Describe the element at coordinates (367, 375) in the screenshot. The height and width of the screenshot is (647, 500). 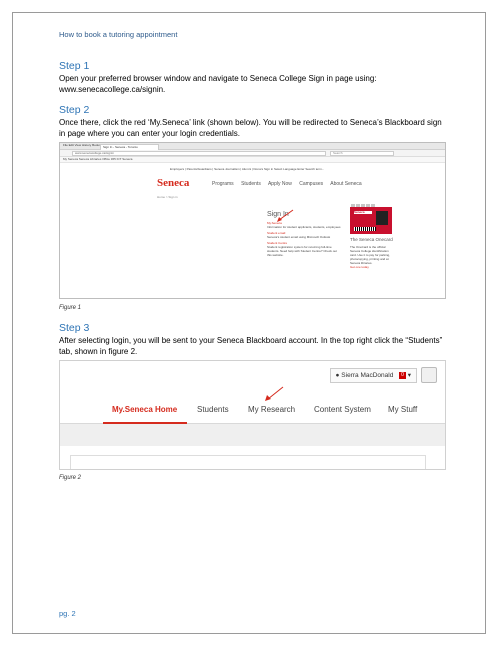
I see `user-name: Sierra MacDonald` at that location.